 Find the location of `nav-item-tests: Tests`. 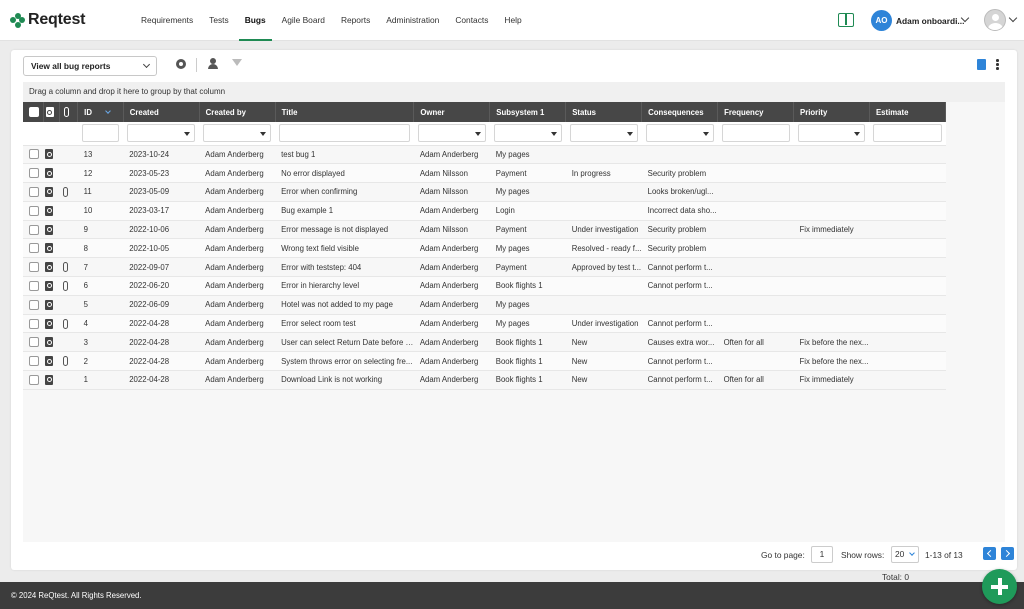

nav-item-tests: Tests is located at coordinates (219, 20).